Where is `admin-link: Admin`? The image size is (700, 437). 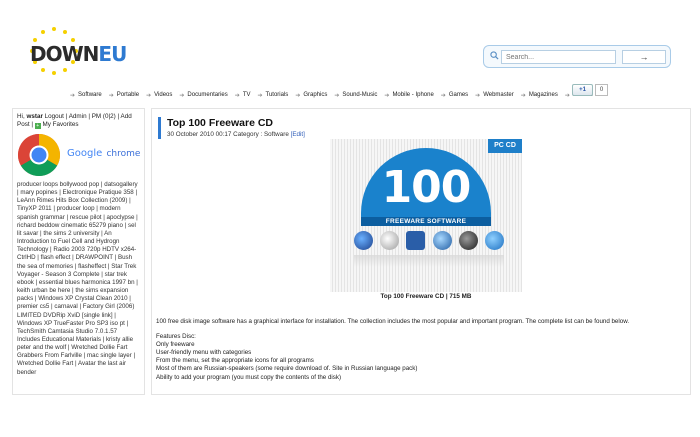 admin-link: Admin is located at coordinates (78, 116).